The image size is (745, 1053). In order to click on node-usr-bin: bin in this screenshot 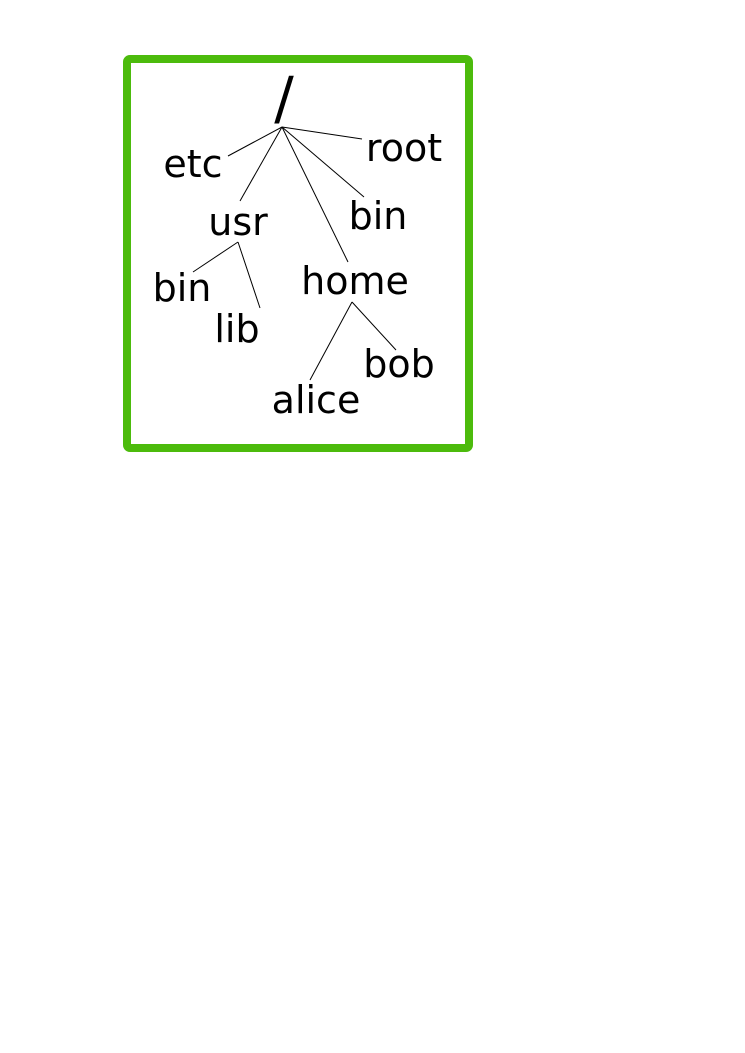, I will do `click(182, 288)`.